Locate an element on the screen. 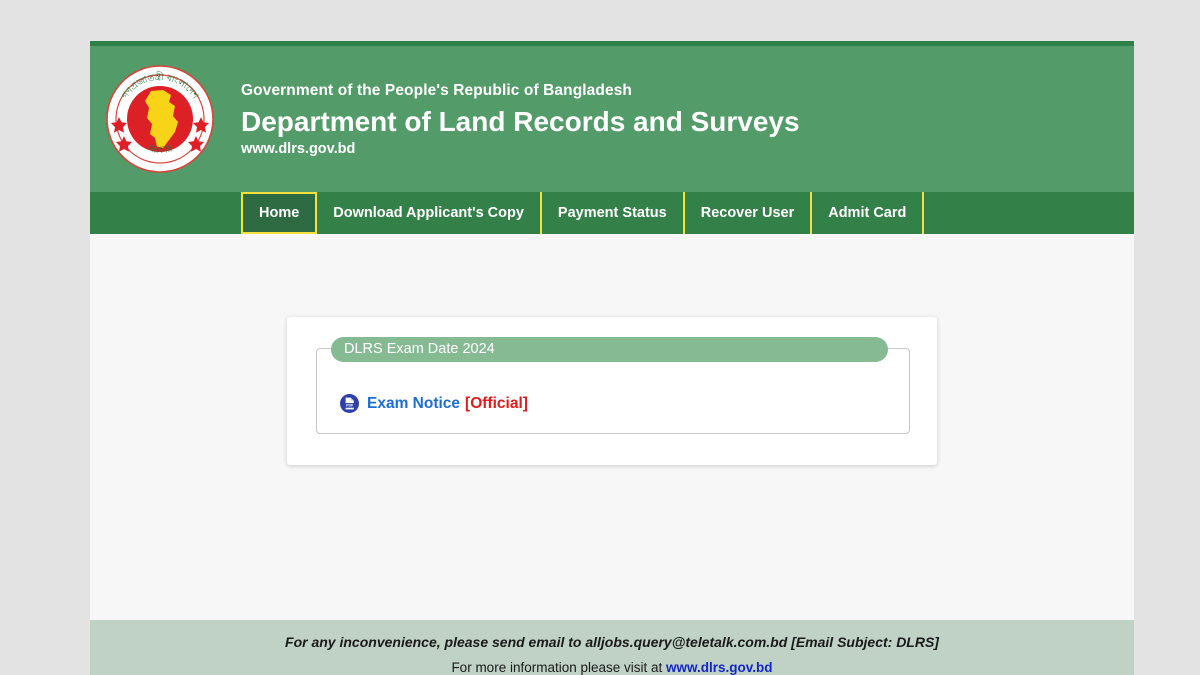 The image size is (1200, 675). nav-item-admit-card: Admit Card is located at coordinates (867, 213).